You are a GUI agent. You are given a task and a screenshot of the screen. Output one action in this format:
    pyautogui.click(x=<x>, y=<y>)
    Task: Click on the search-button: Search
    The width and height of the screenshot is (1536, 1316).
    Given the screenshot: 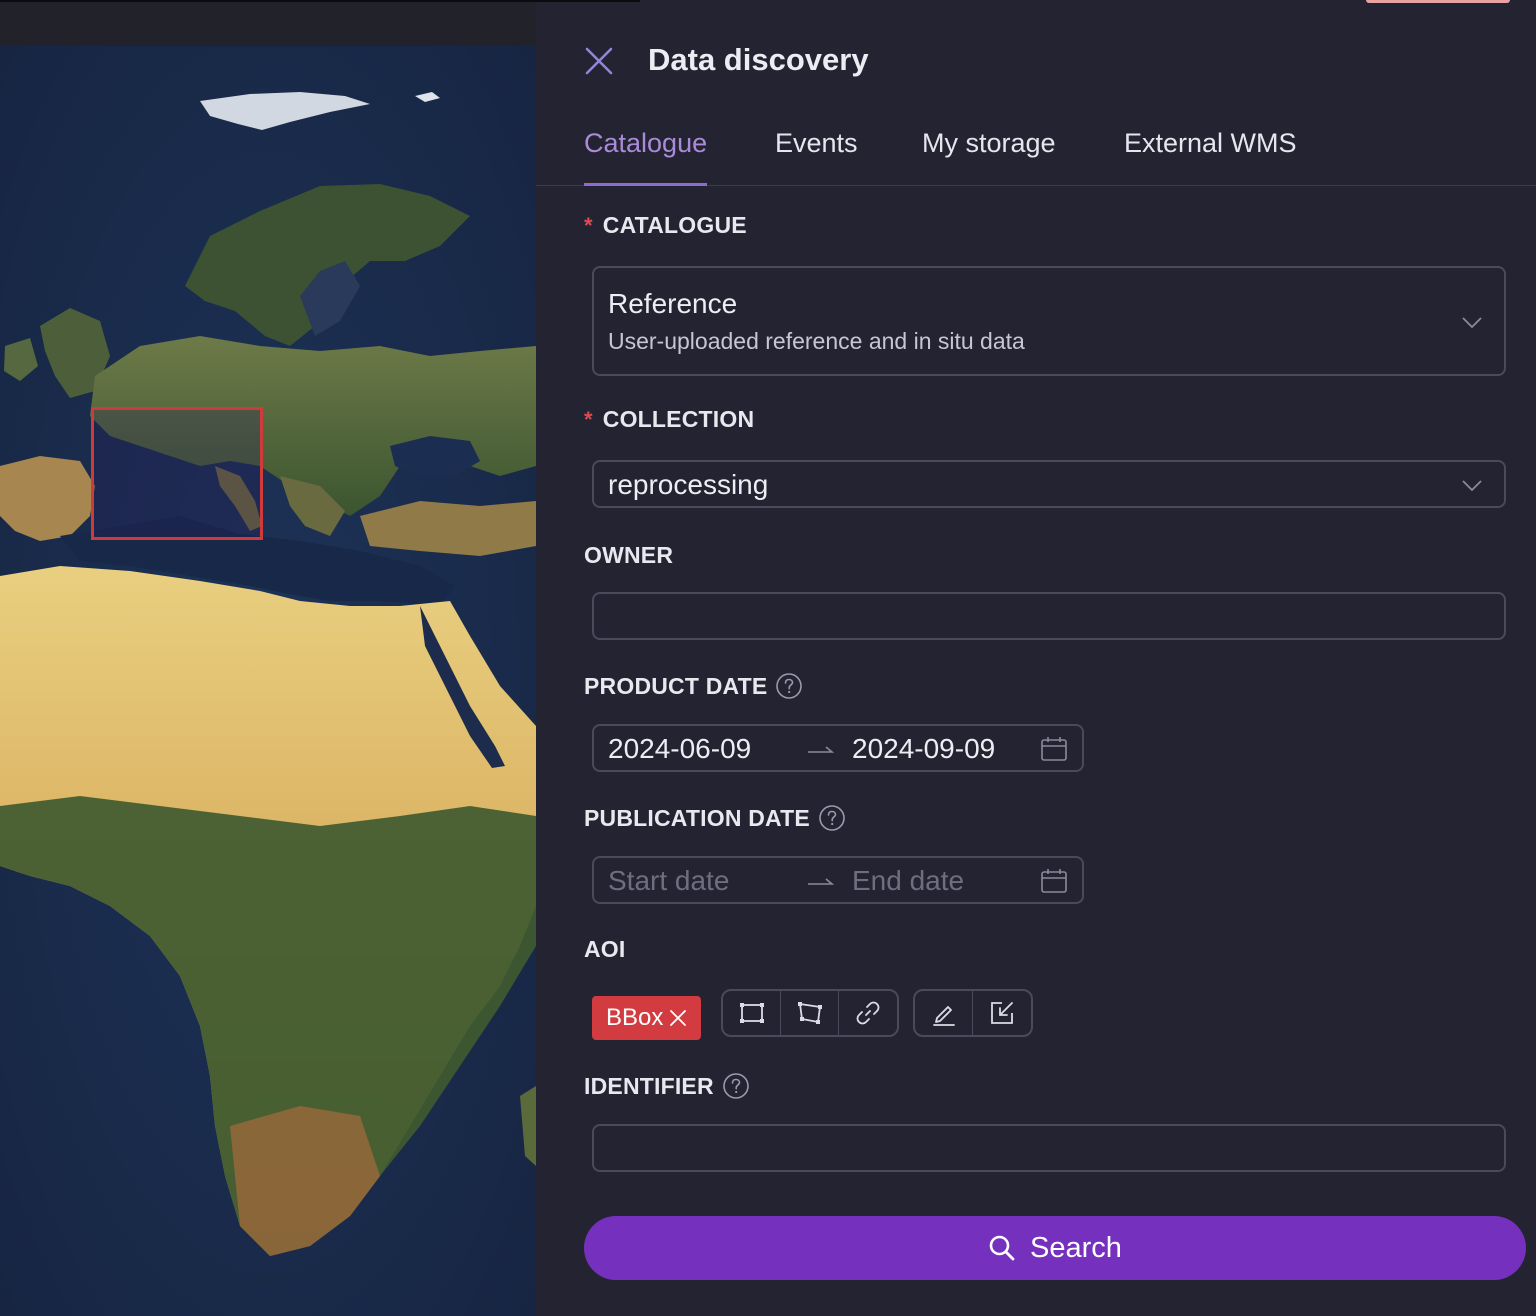 What is the action you would take?
    pyautogui.click(x=1055, y=1248)
    